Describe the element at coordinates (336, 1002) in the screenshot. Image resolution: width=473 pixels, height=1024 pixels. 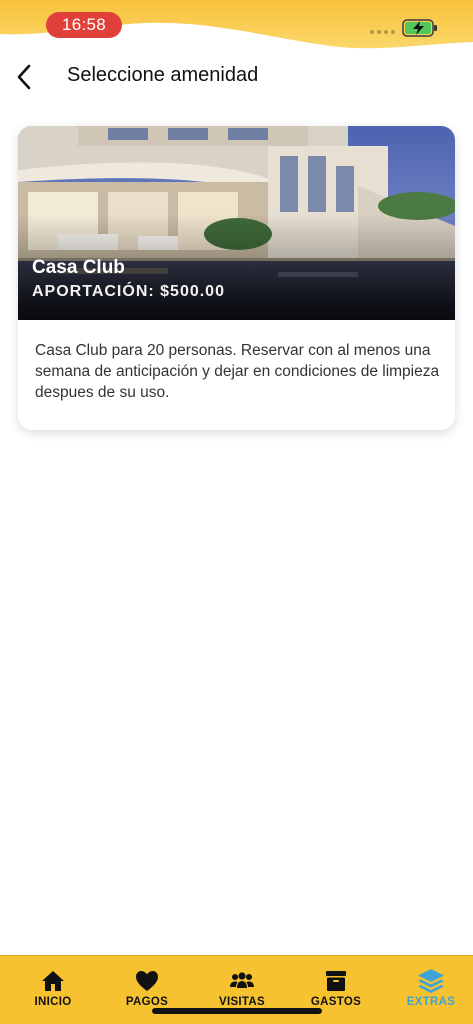
I see `tab-label: GASTOS` at that location.